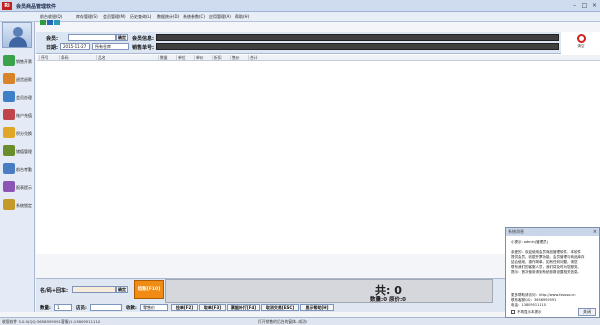 The height and width of the screenshot is (325, 600). Describe the element at coordinates (57, 22) in the screenshot. I see `cyan-square-icon` at that location.